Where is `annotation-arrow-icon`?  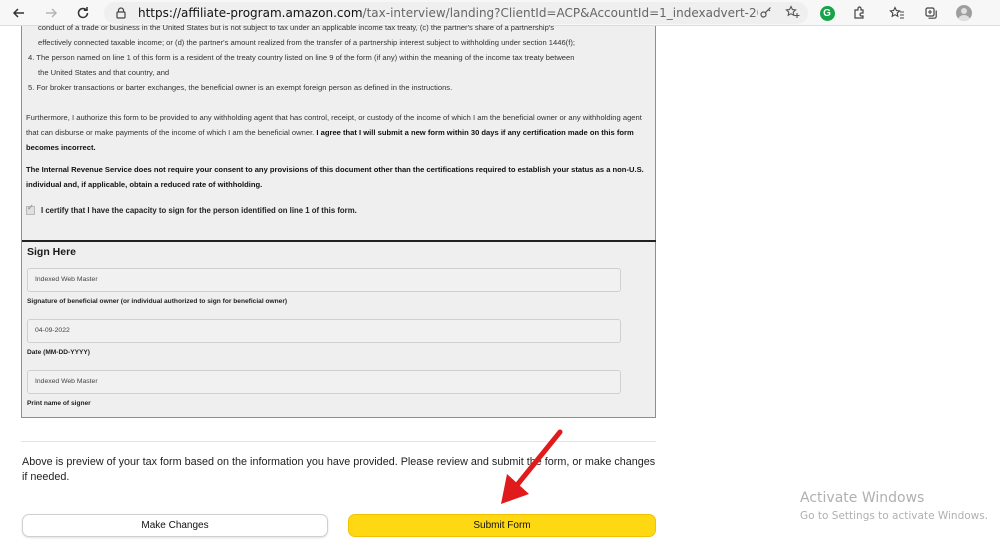
annotation-arrow-icon is located at coordinates (532, 466).